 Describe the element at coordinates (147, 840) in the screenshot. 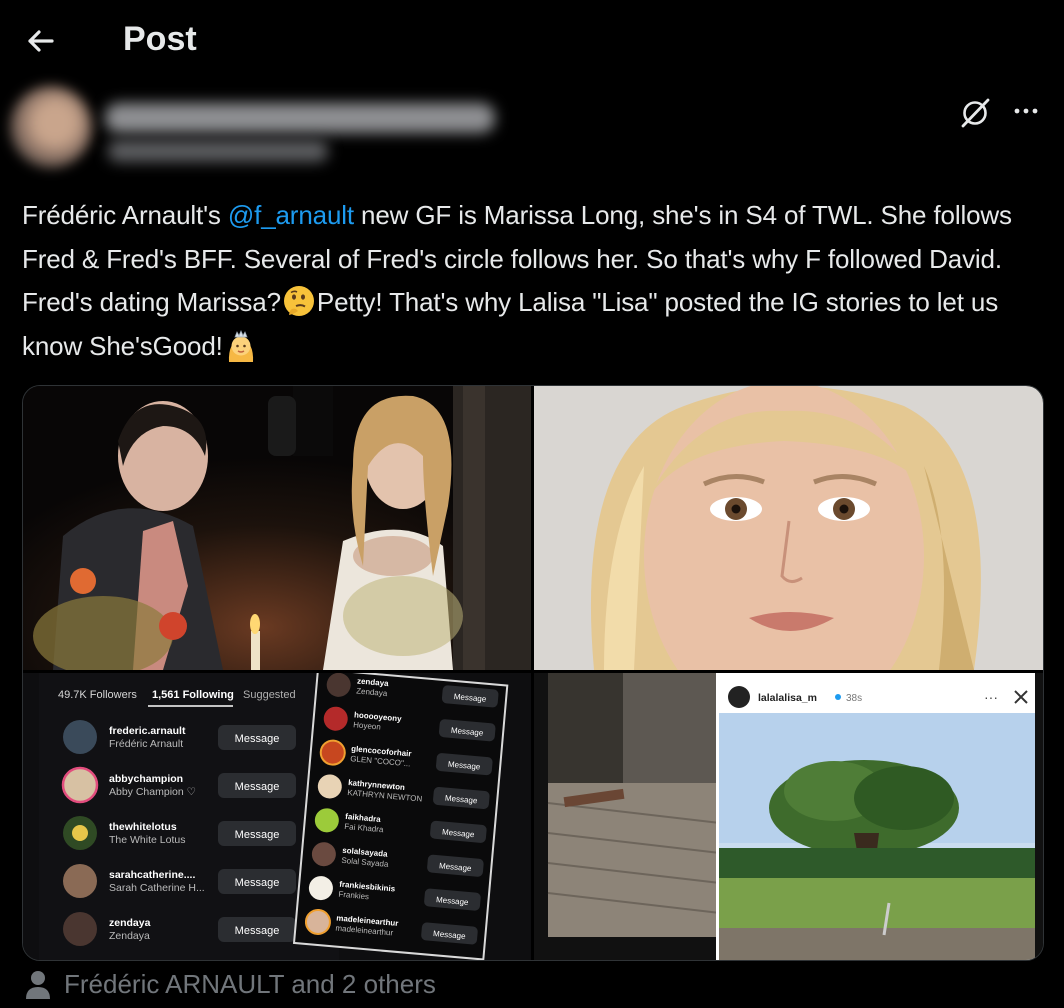

I see `ig-row-name: The White Lotus` at that location.